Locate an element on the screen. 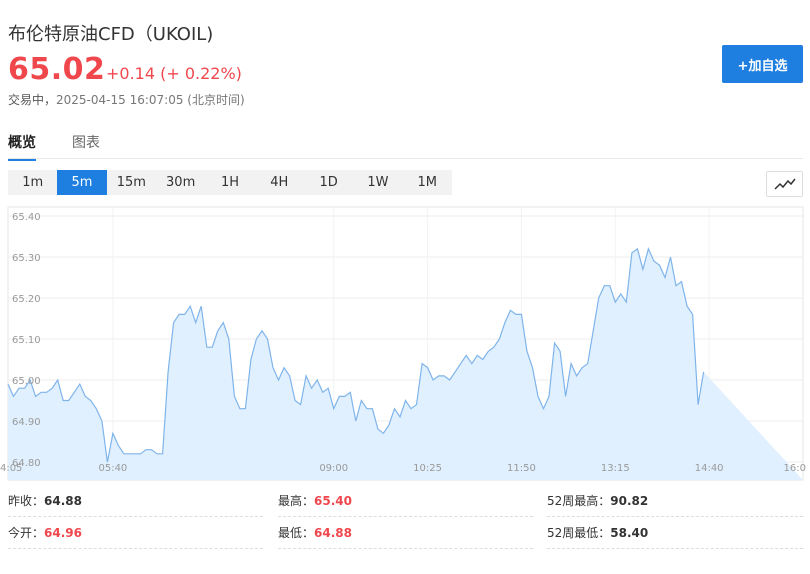  stat-label: 今开： is located at coordinates (26, 533).